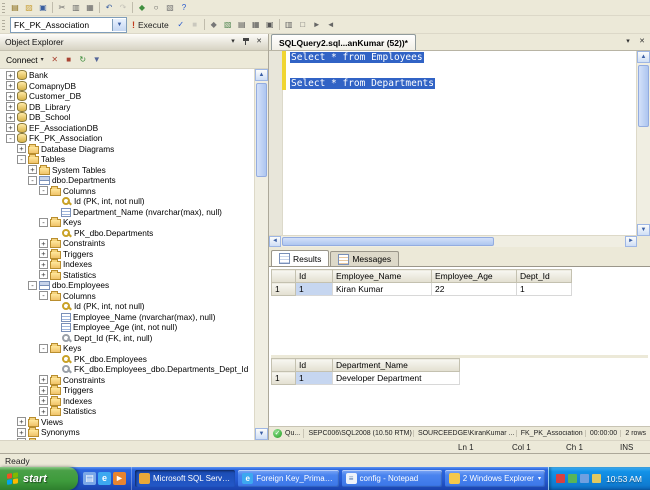 The width and height of the screenshot is (650, 490). Describe the element at coordinates (246, 42) in the screenshot. I see `auto-hide-pin-icon` at that location.